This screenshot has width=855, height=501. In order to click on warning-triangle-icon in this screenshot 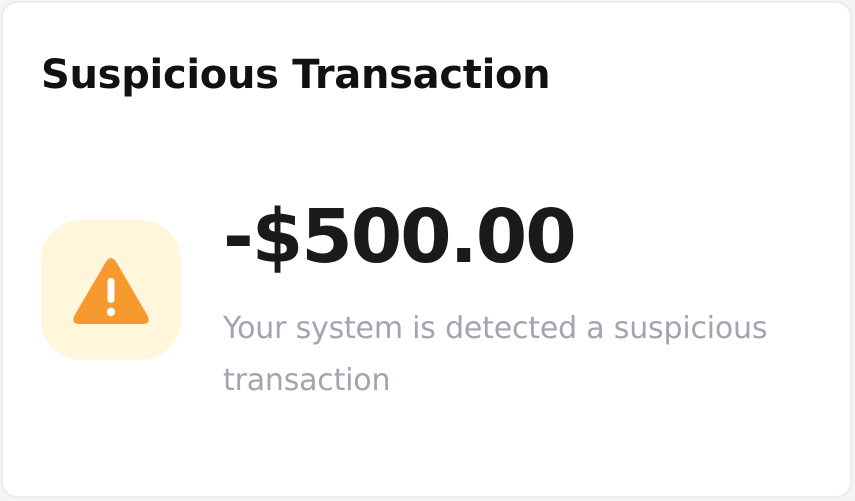, I will do `click(111, 291)`.